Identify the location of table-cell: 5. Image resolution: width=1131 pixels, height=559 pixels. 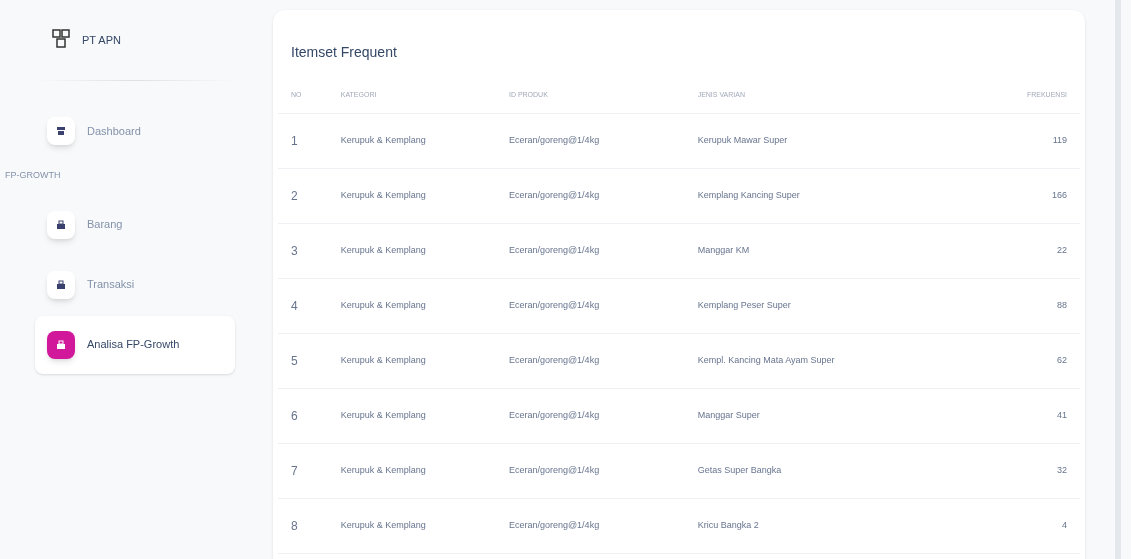
(303, 360).